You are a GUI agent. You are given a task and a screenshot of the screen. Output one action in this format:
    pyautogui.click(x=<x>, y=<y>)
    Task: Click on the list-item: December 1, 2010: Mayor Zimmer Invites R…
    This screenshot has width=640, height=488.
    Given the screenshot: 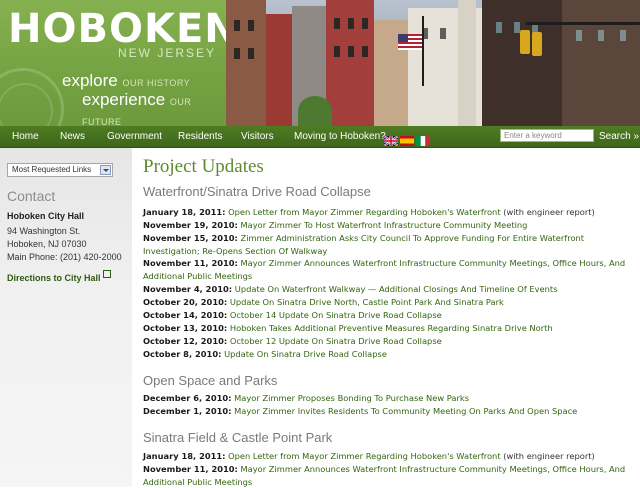 What is the action you would take?
    pyautogui.click(x=389, y=411)
    